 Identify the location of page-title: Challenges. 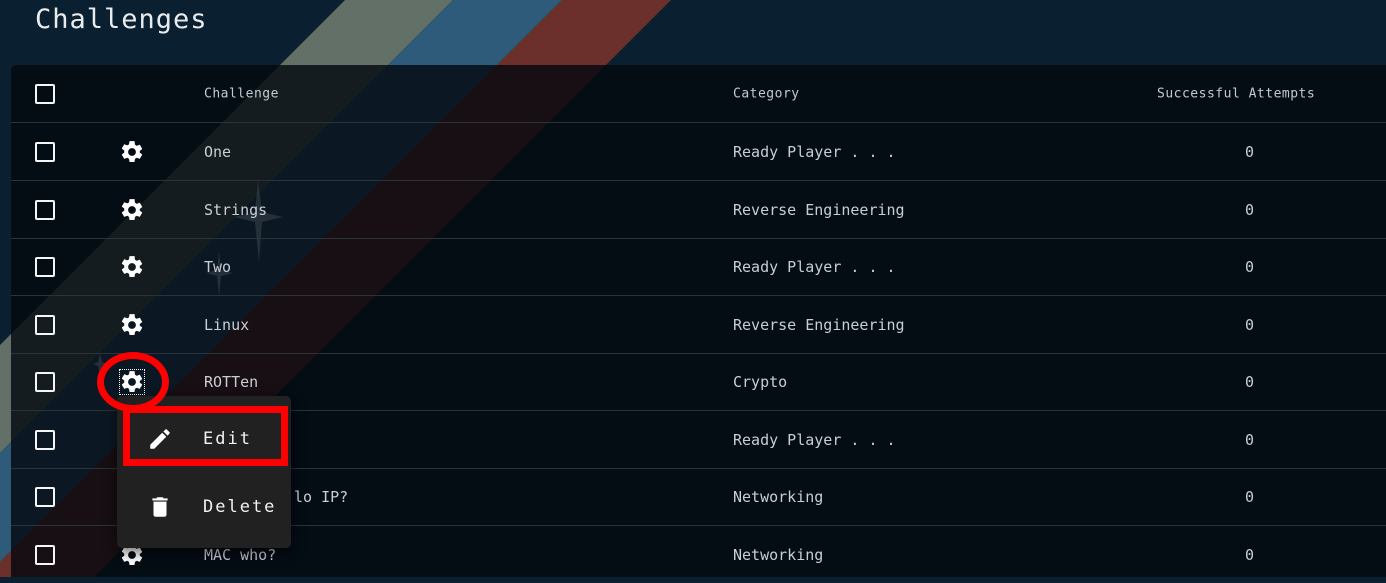
(121, 19).